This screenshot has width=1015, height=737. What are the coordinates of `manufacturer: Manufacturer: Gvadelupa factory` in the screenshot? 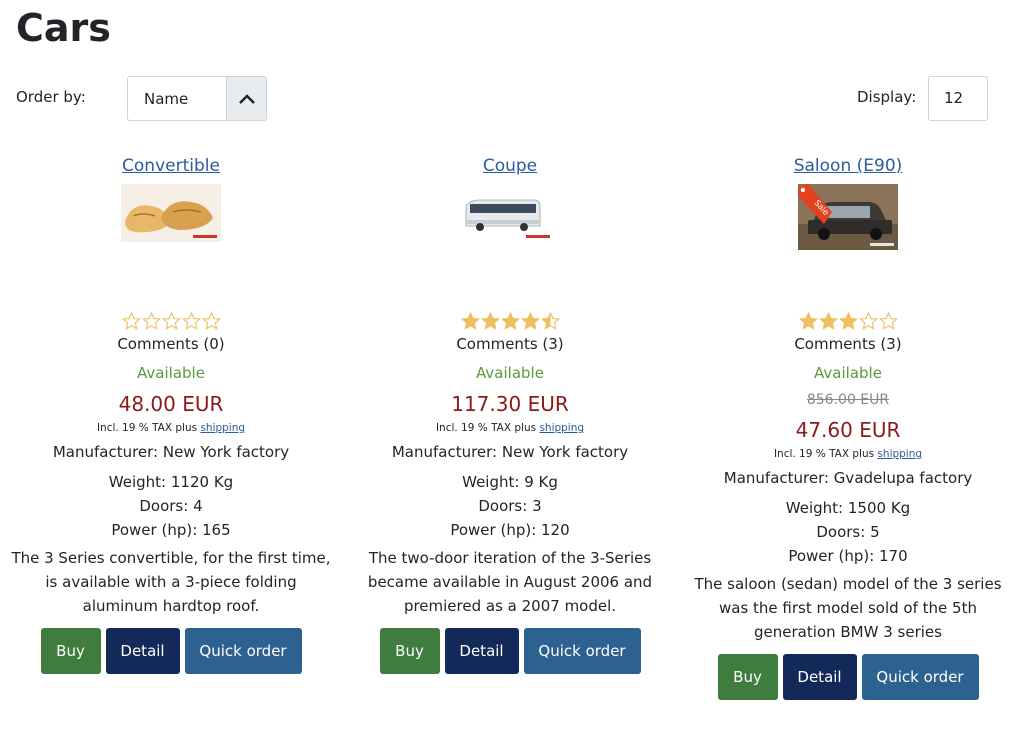 It's located at (848, 478).